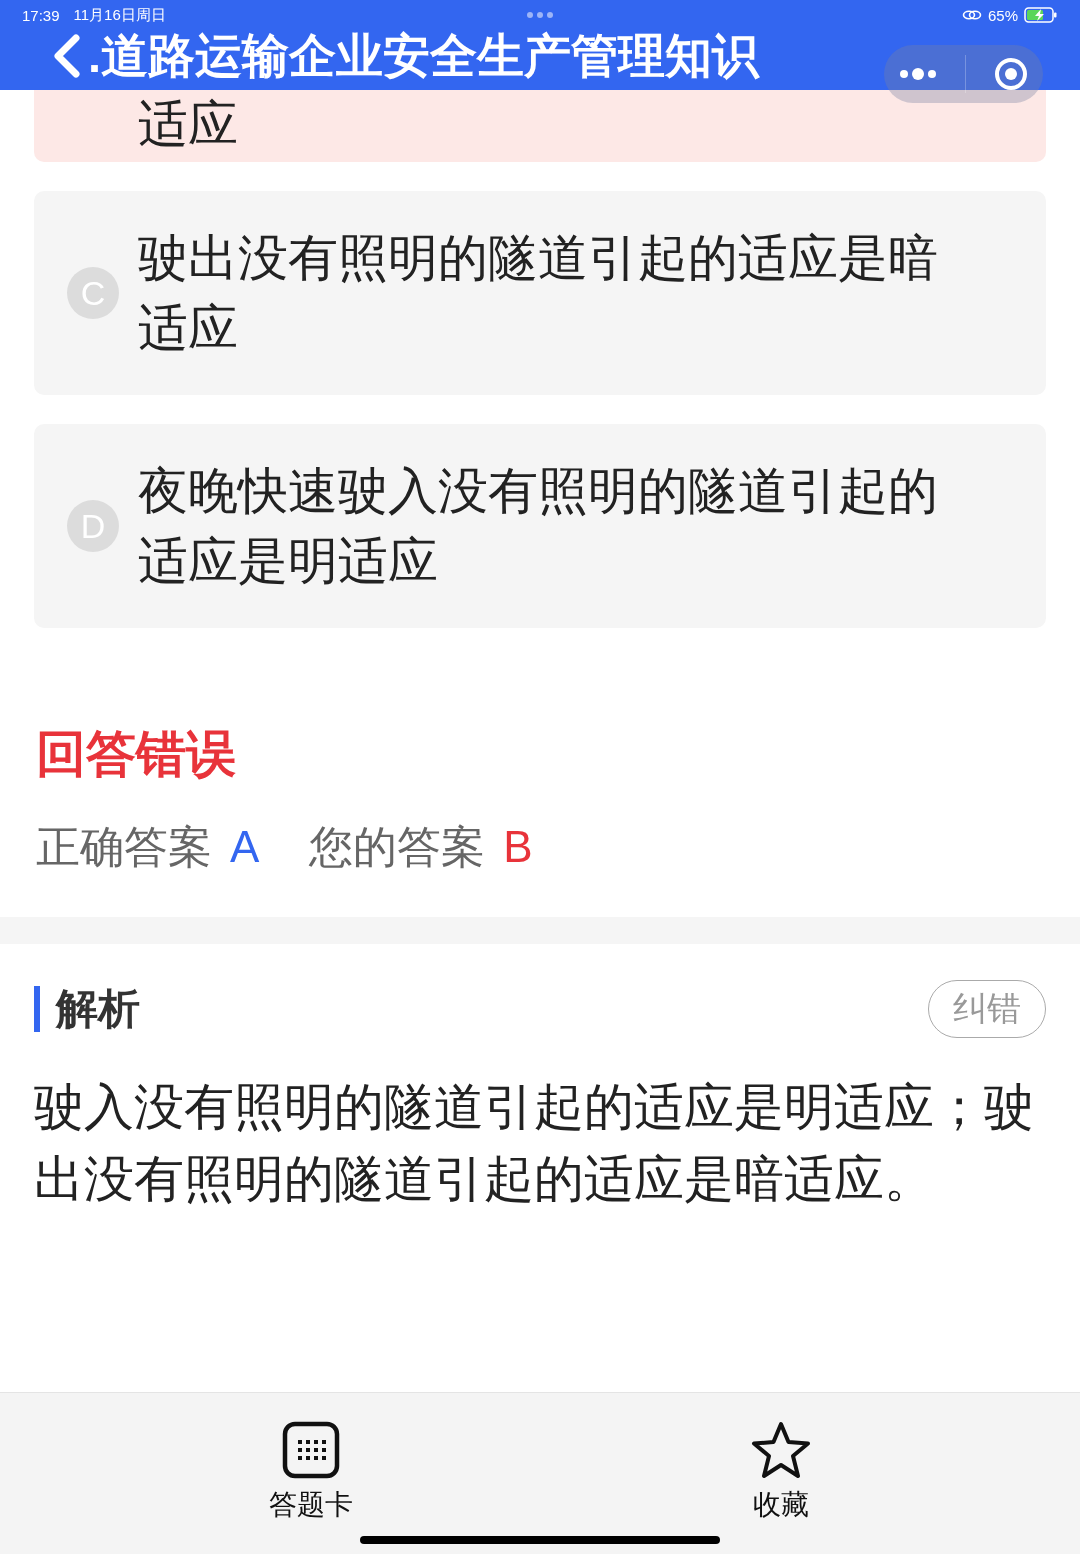  I want to click on correct-answer-value: A, so click(245, 847).